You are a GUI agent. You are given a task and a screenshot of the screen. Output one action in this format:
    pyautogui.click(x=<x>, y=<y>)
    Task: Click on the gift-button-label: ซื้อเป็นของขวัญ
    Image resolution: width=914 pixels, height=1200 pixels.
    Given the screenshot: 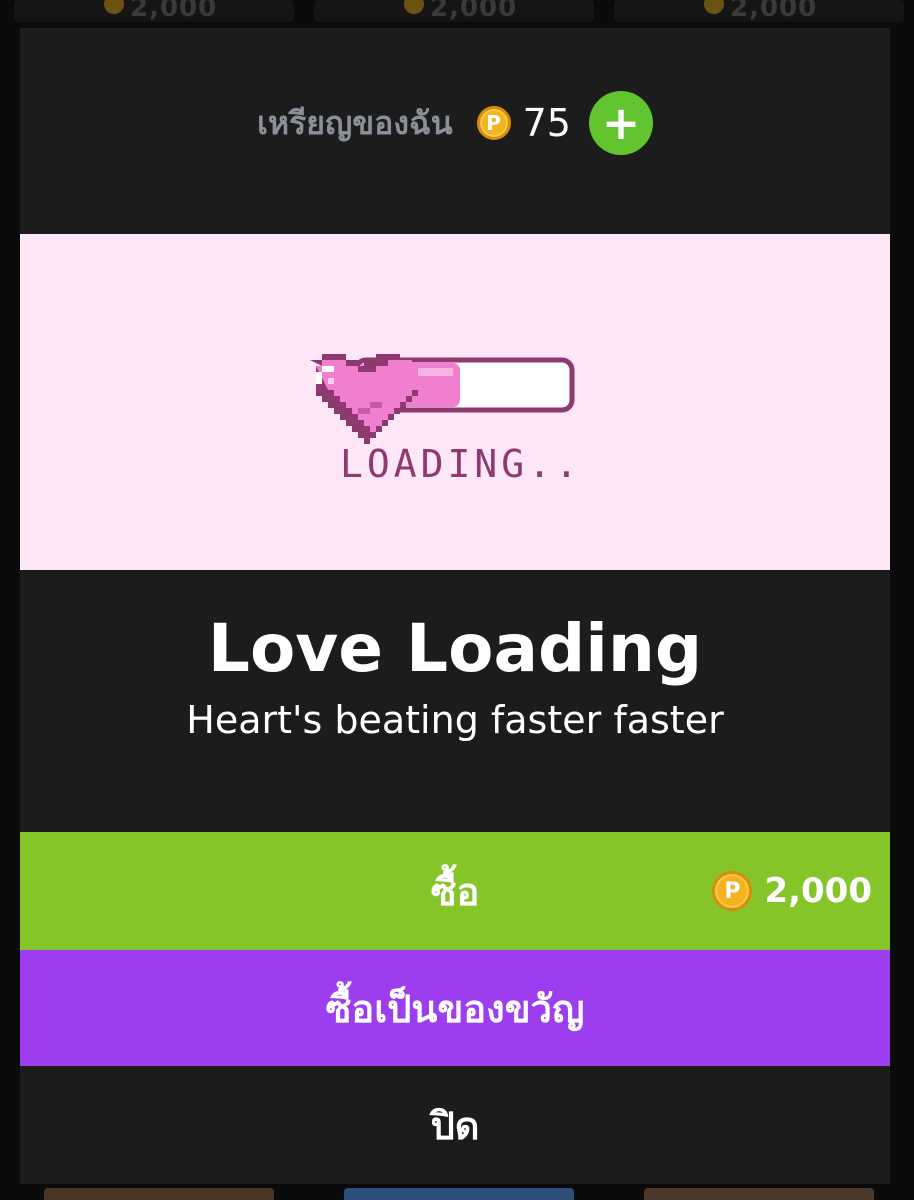 What is the action you would take?
    pyautogui.click(x=455, y=1008)
    